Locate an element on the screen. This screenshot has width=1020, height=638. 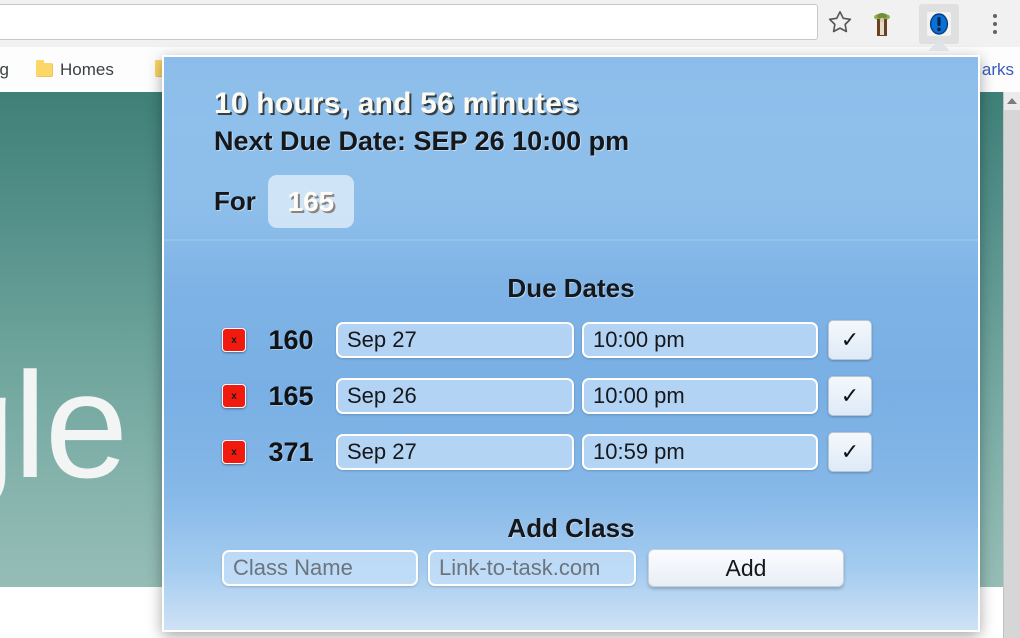
table-row: x 371 ✓ is located at coordinates (571, 452).